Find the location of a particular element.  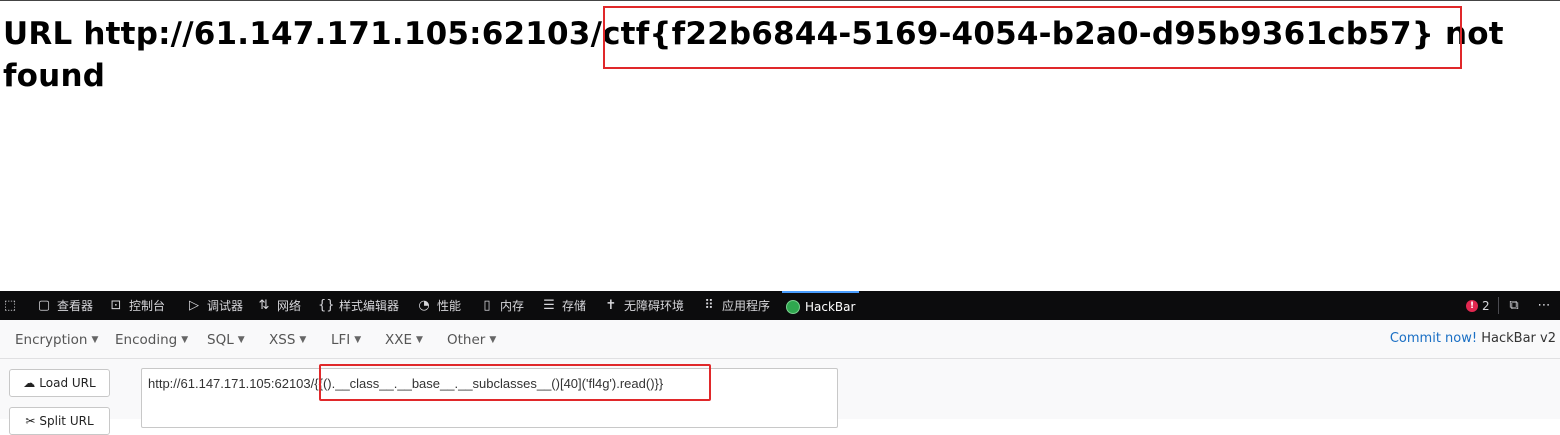

accessibility-icon: ✝ is located at coordinates (611, 305).